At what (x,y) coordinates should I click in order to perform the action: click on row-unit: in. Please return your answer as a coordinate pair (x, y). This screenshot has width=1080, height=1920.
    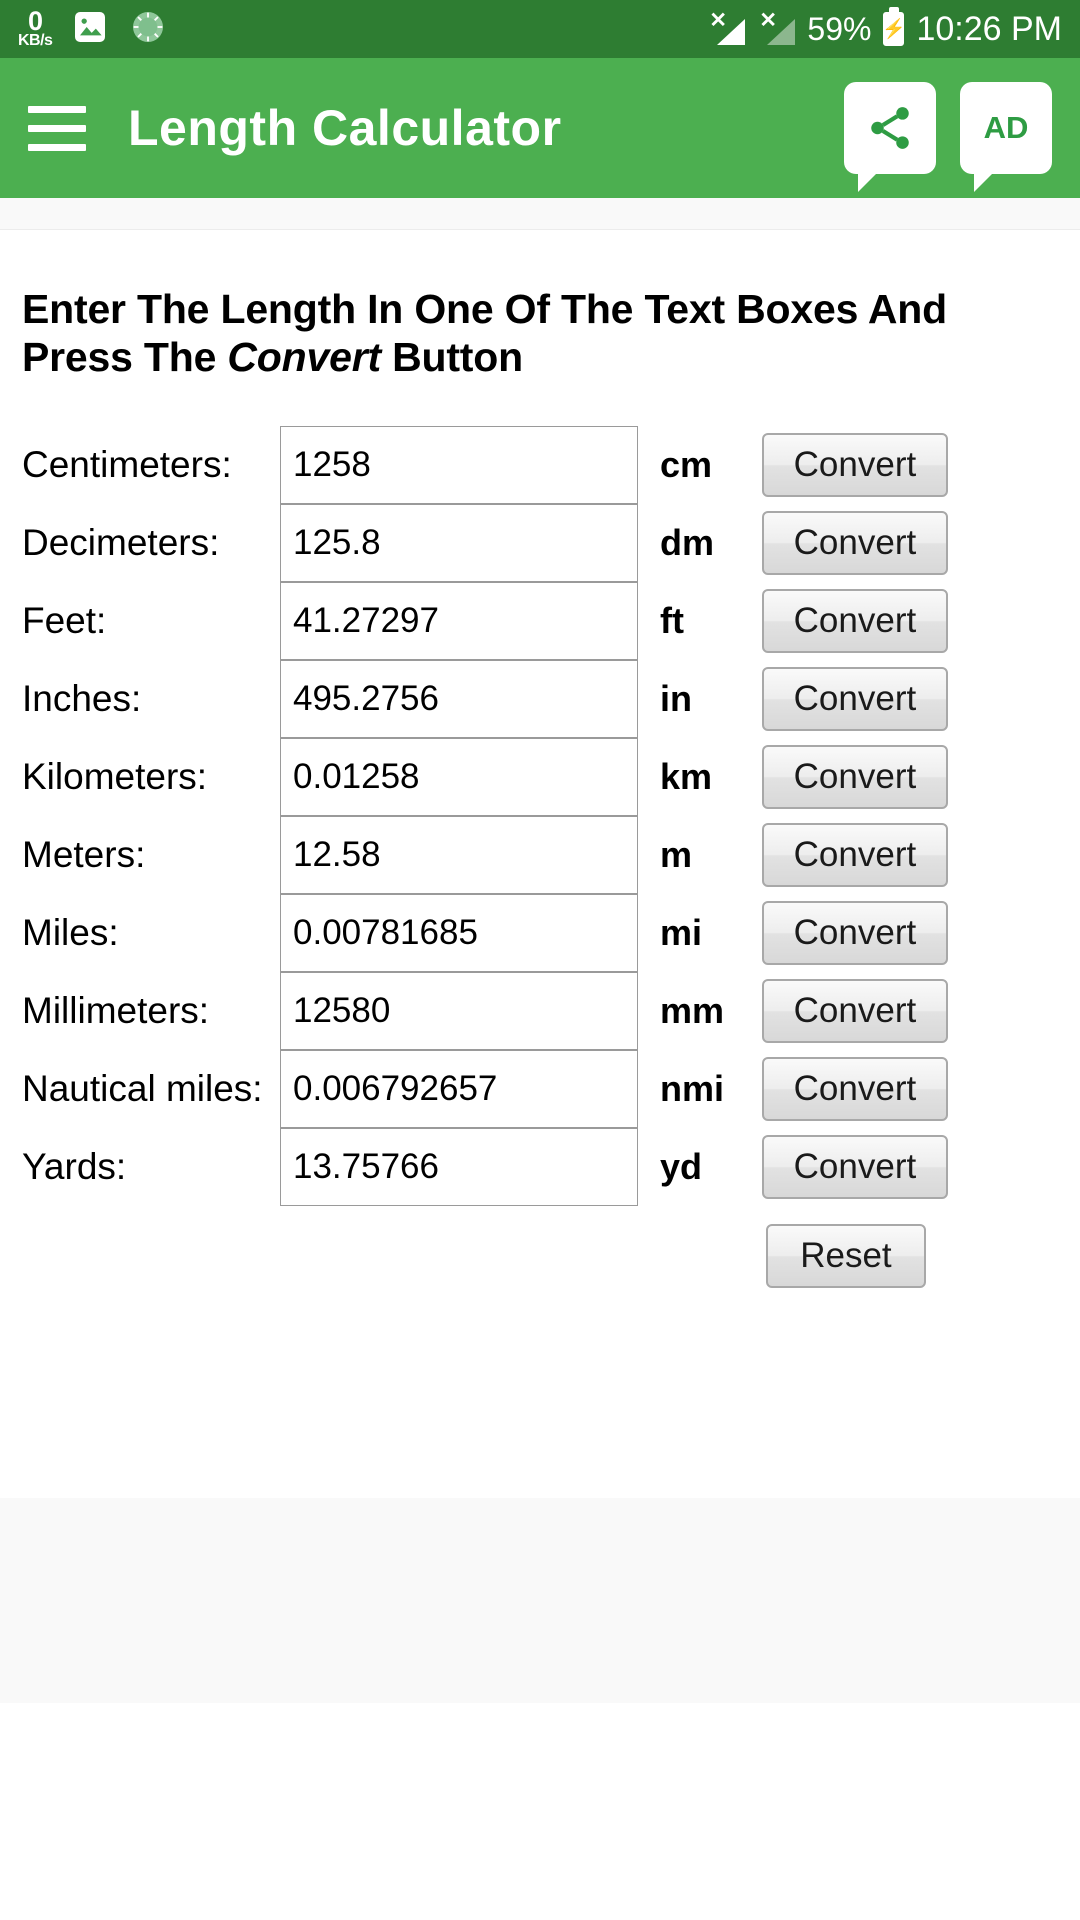
    Looking at the image, I should click on (676, 698).